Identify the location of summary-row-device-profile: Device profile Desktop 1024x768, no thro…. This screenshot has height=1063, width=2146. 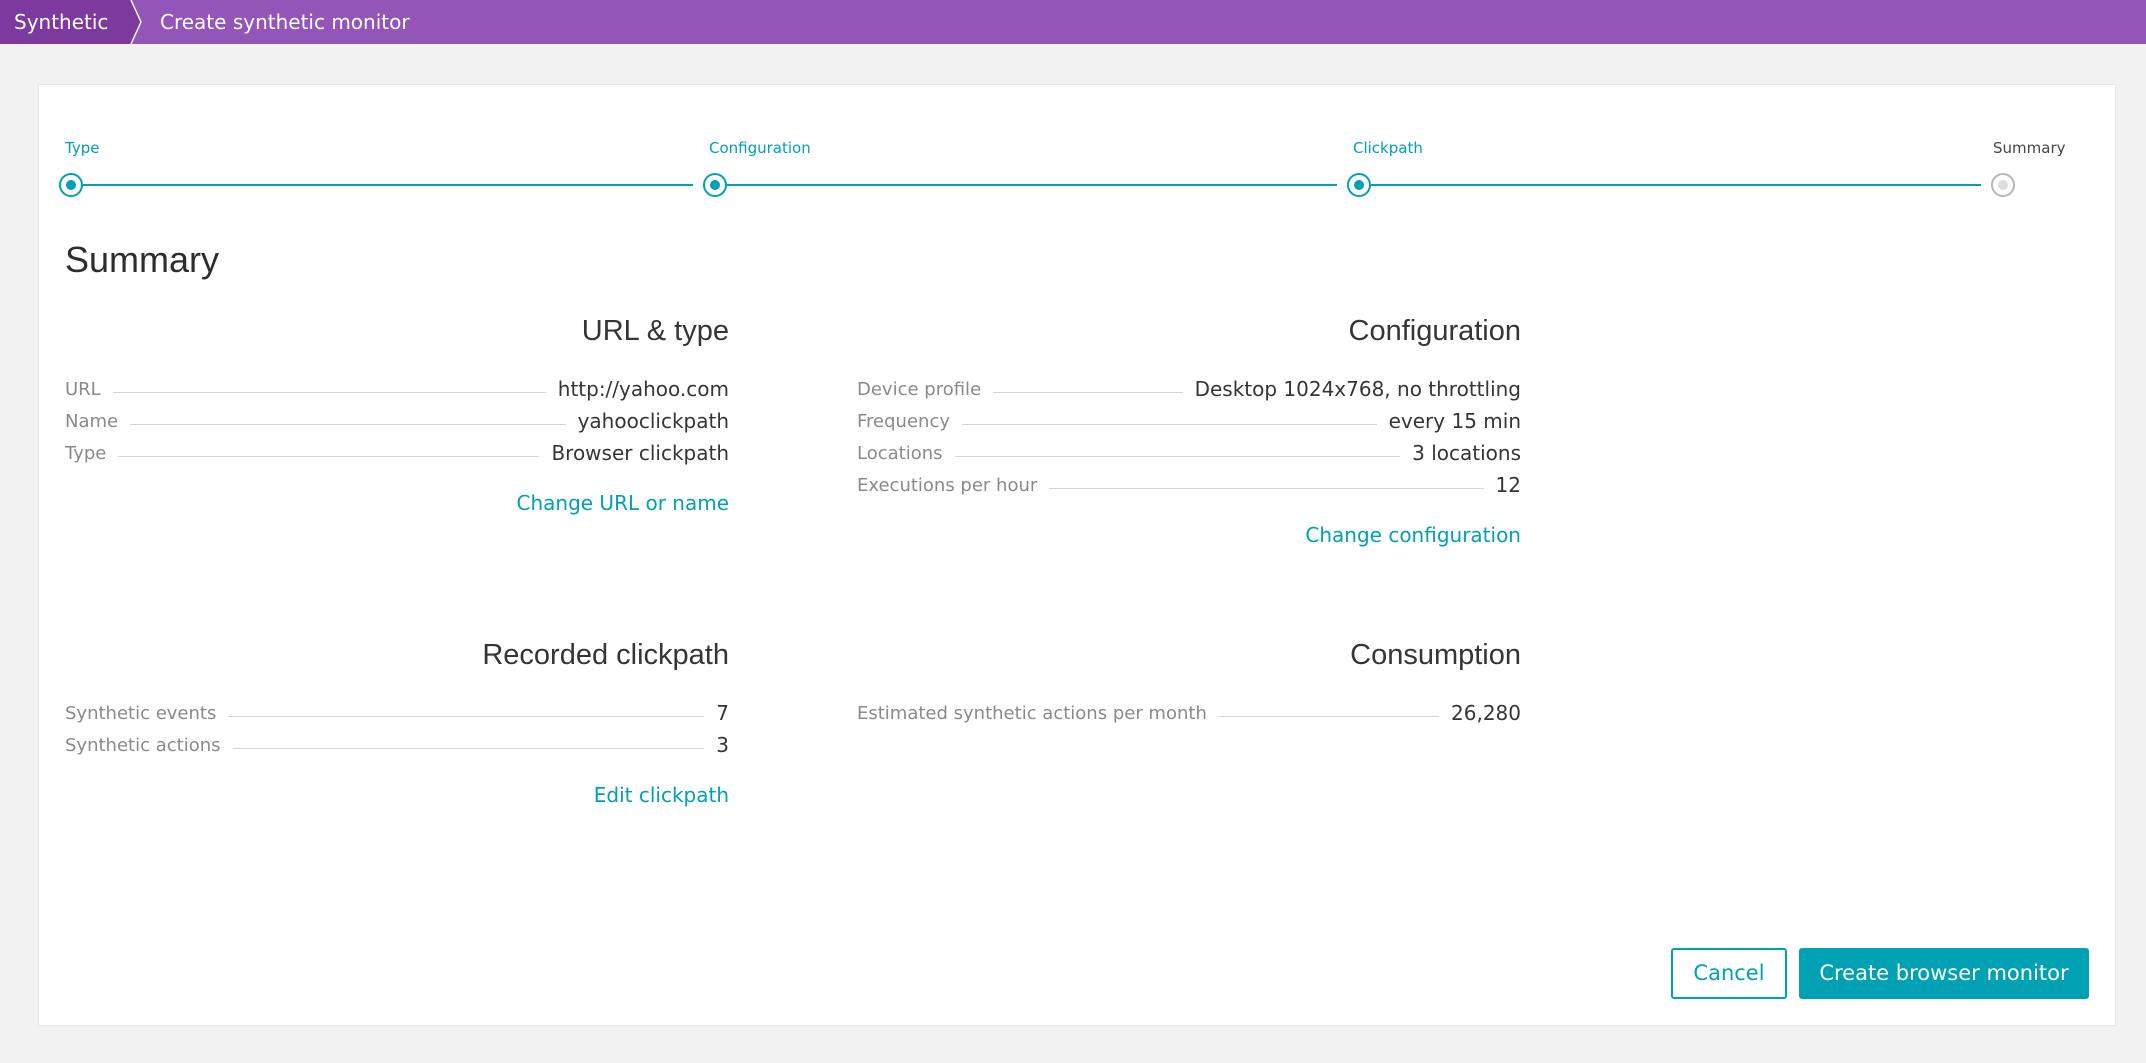
(1189, 389).